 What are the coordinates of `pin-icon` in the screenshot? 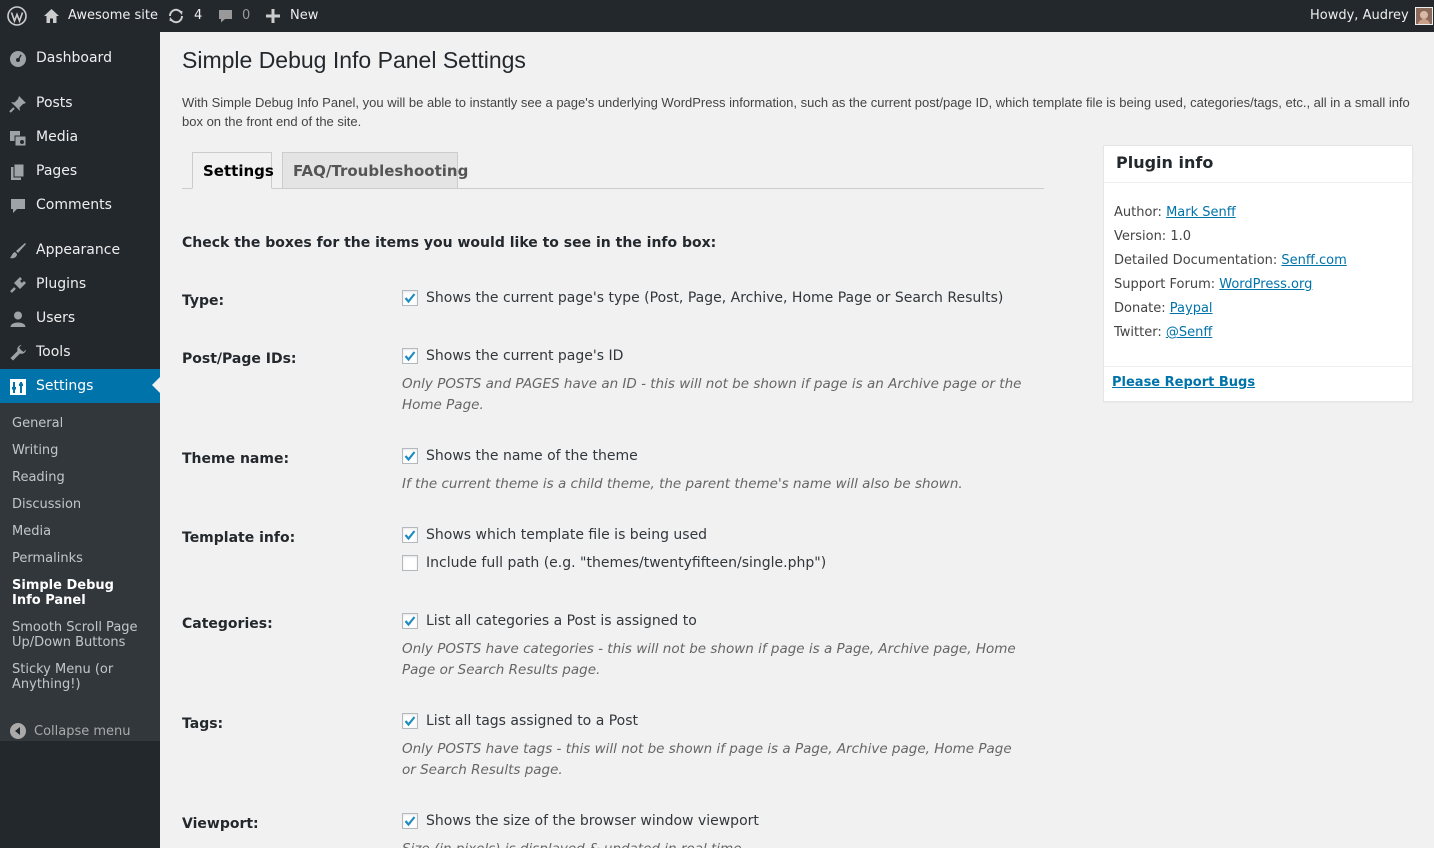 It's located at (18, 104).